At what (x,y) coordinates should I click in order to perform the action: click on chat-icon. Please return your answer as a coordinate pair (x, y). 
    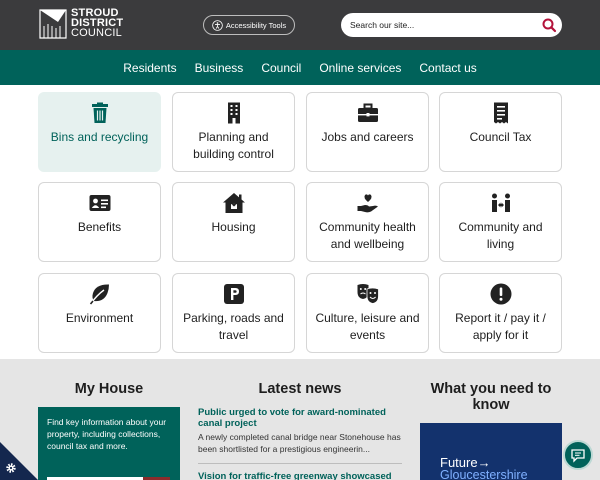
    Looking at the image, I should click on (578, 456).